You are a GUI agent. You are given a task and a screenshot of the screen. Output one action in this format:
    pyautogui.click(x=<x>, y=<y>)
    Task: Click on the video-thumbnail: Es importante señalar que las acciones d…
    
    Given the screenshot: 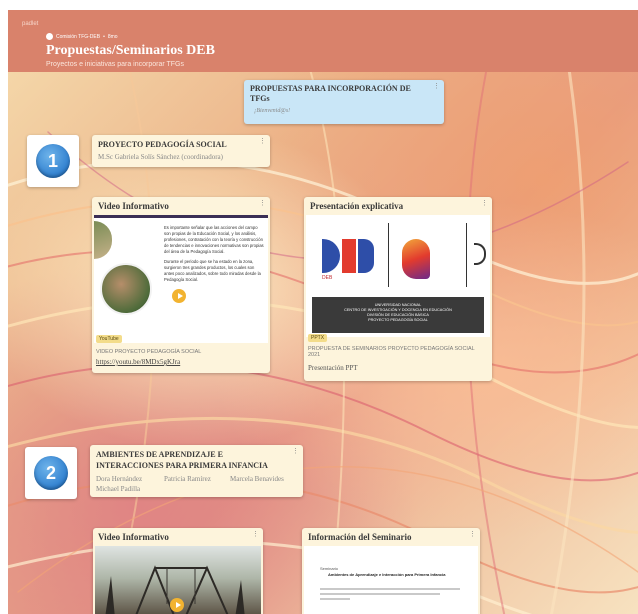 What is the action you would take?
    pyautogui.click(x=181, y=279)
    